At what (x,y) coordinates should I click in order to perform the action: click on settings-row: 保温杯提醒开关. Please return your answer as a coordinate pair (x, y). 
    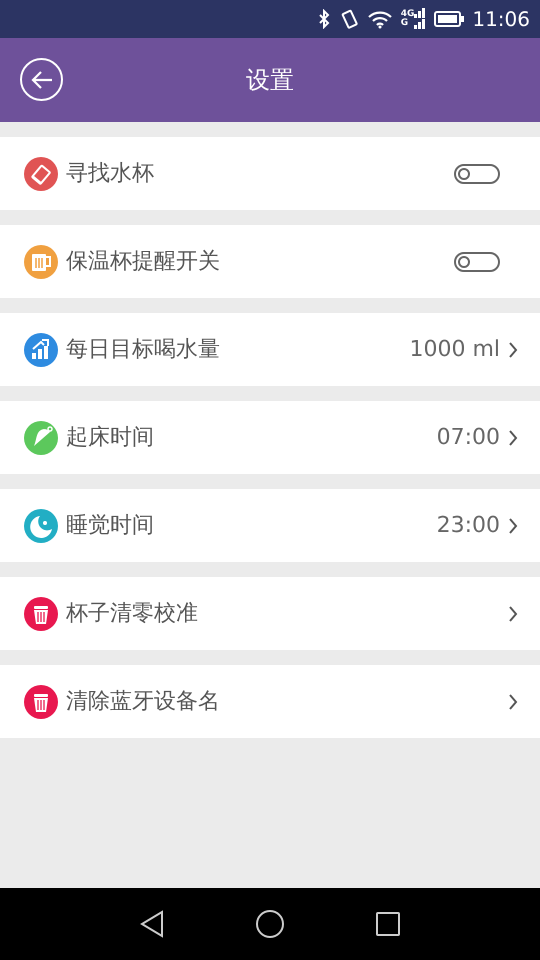
    Looking at the image, I should click on (270, 261).